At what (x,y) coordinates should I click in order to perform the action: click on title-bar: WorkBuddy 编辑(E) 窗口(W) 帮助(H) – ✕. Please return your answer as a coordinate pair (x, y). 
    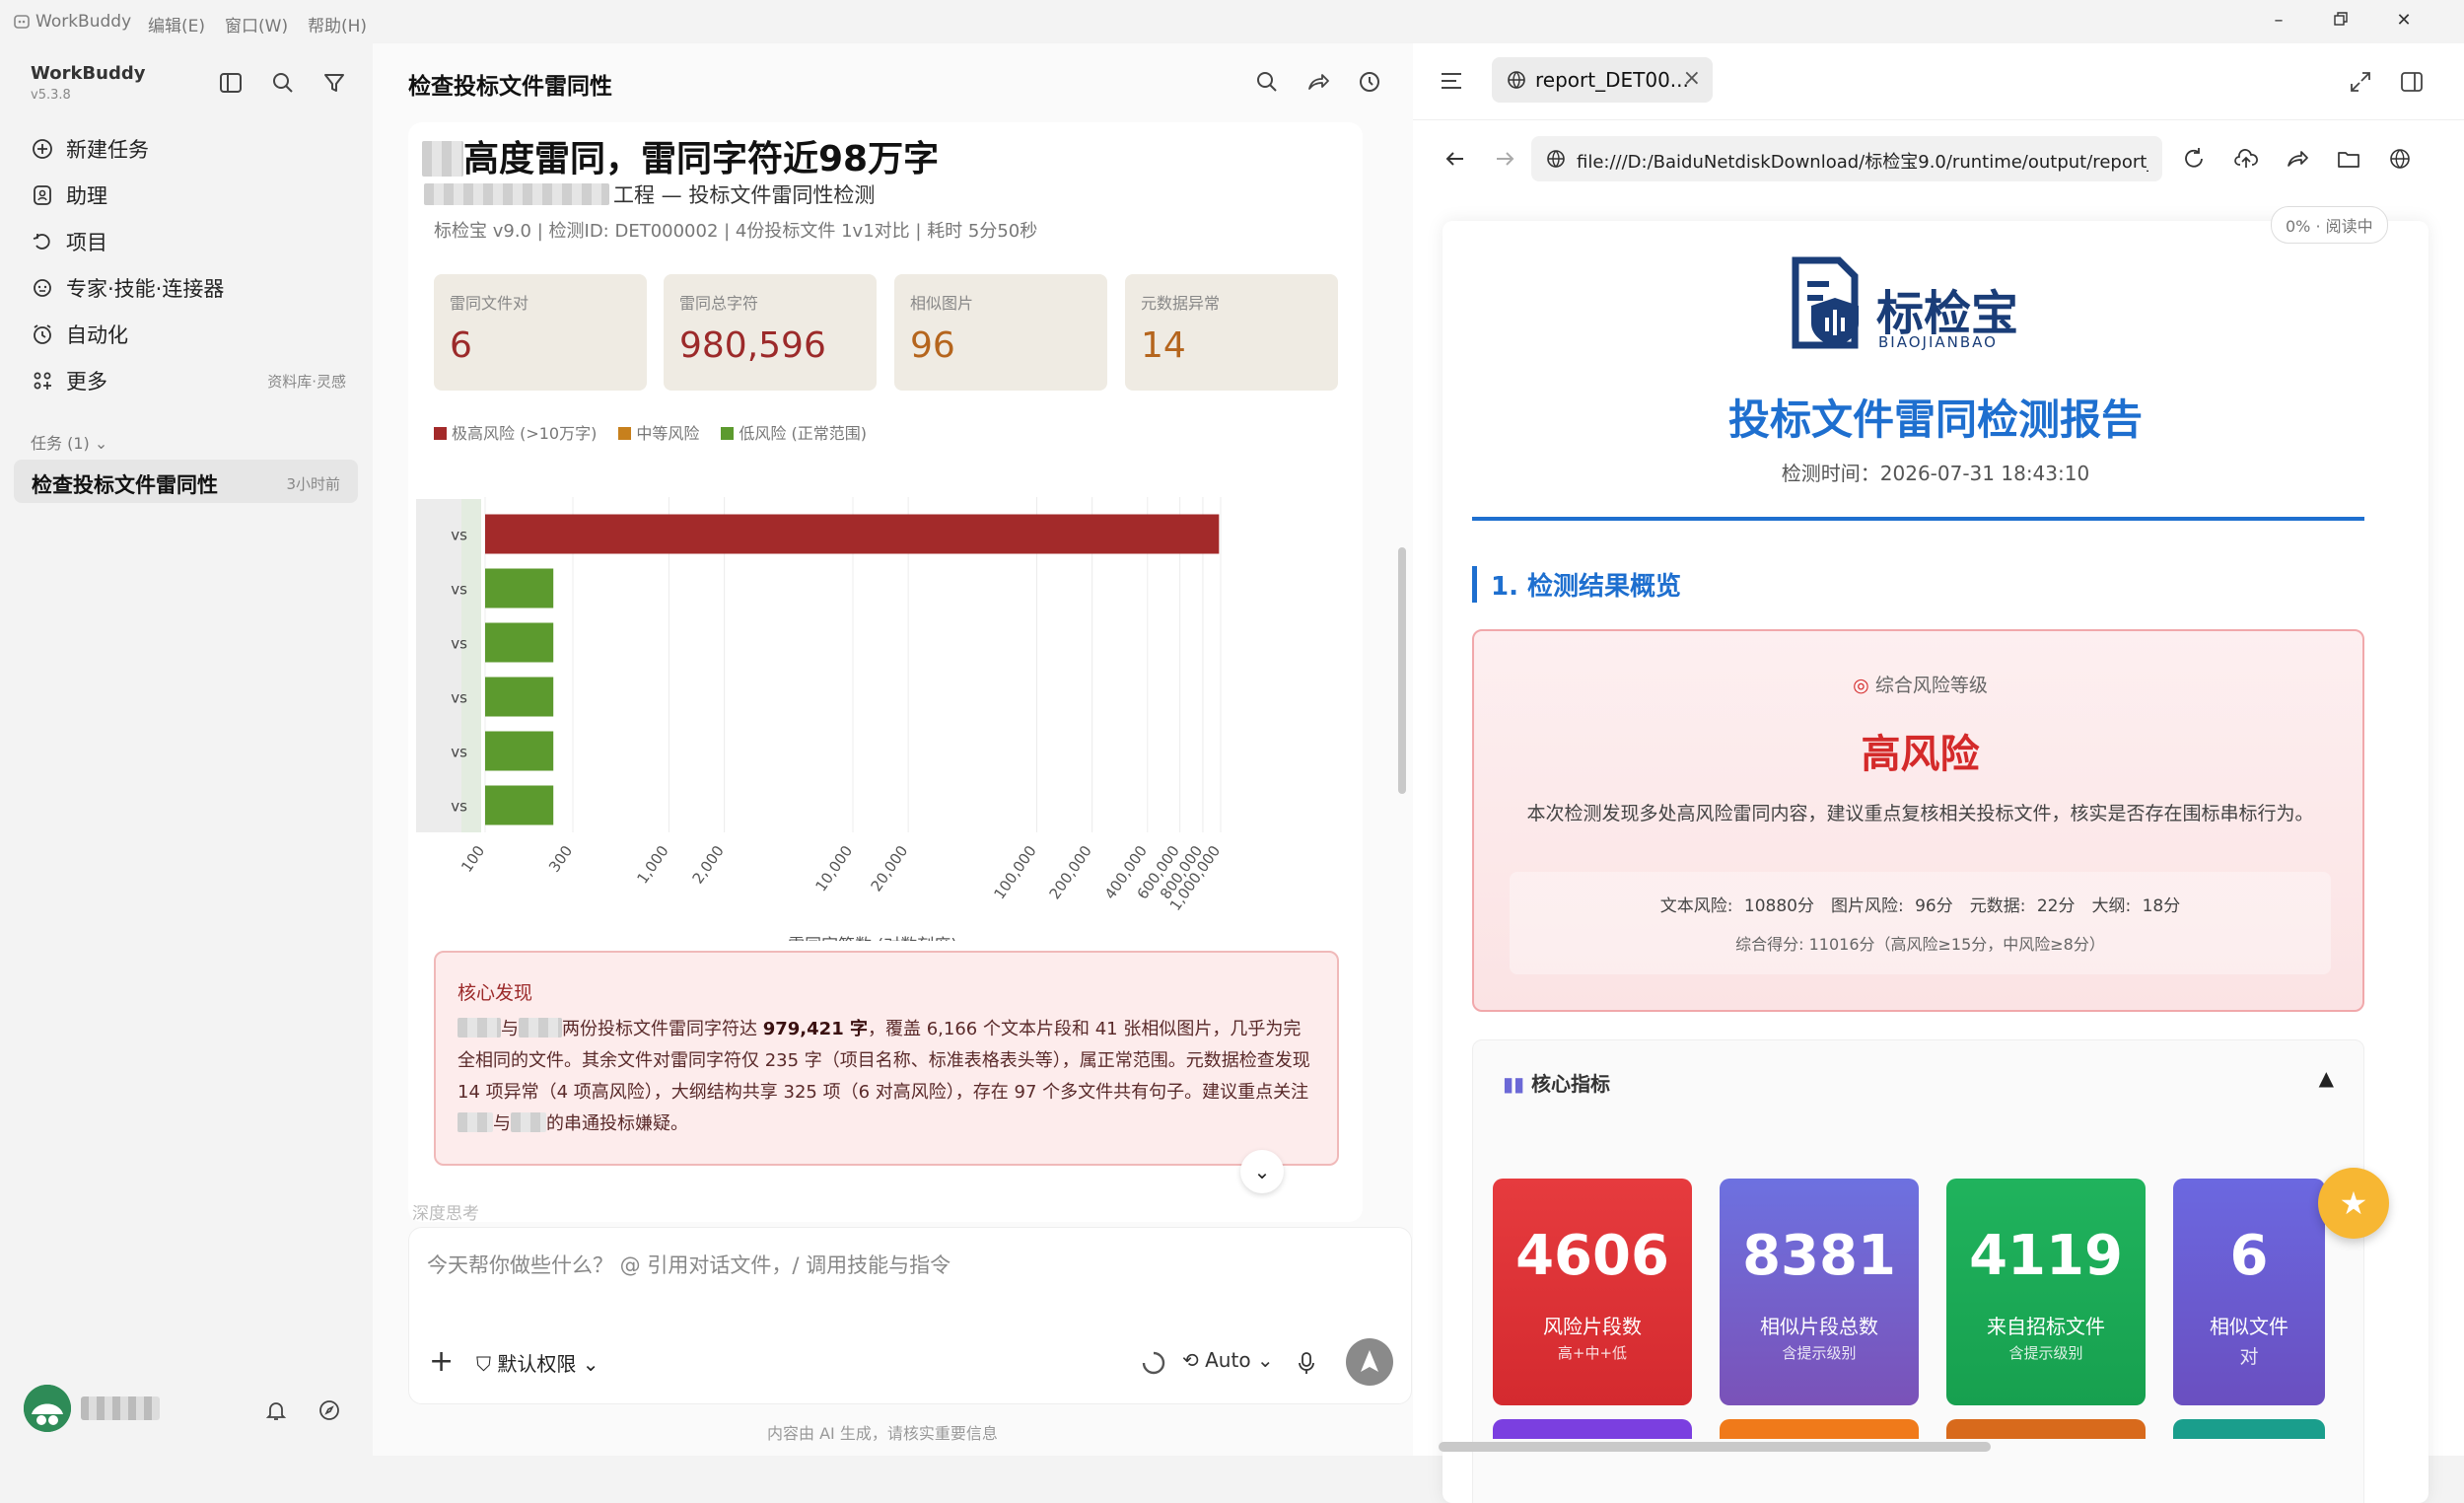
    Looking at the image, I should click on (1232, 21).